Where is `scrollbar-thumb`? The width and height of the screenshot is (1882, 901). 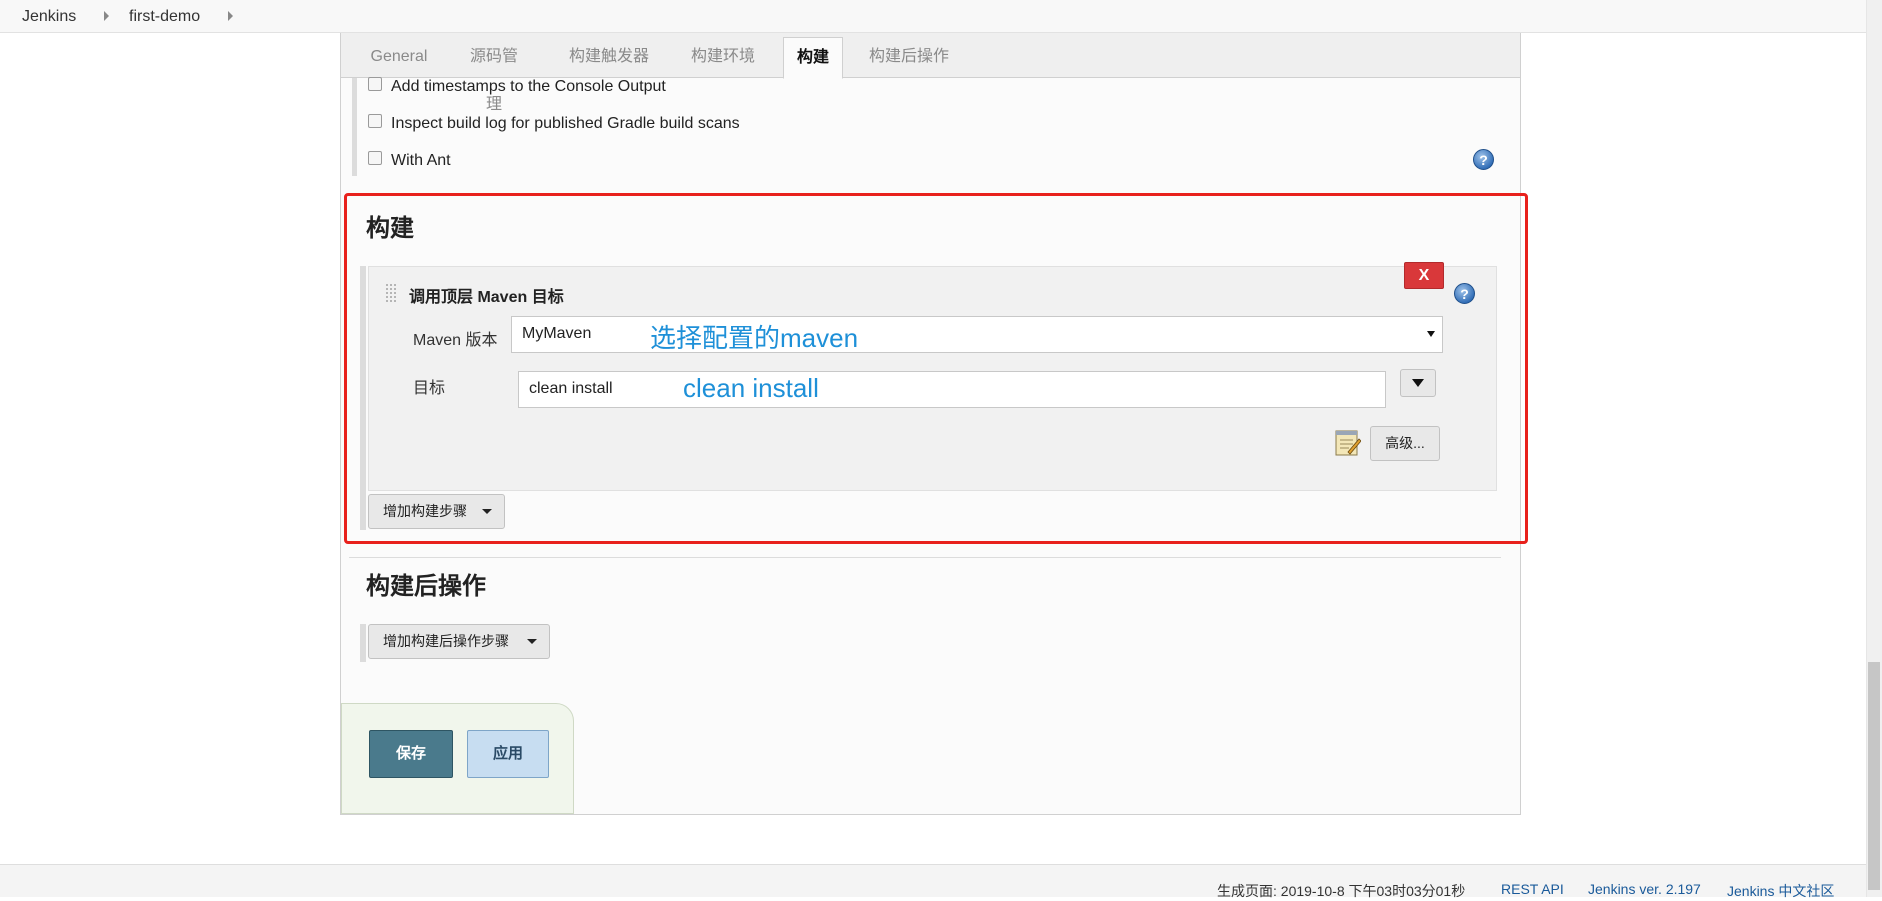
scrollbar-thumb is located at coordinates (1874, 776).